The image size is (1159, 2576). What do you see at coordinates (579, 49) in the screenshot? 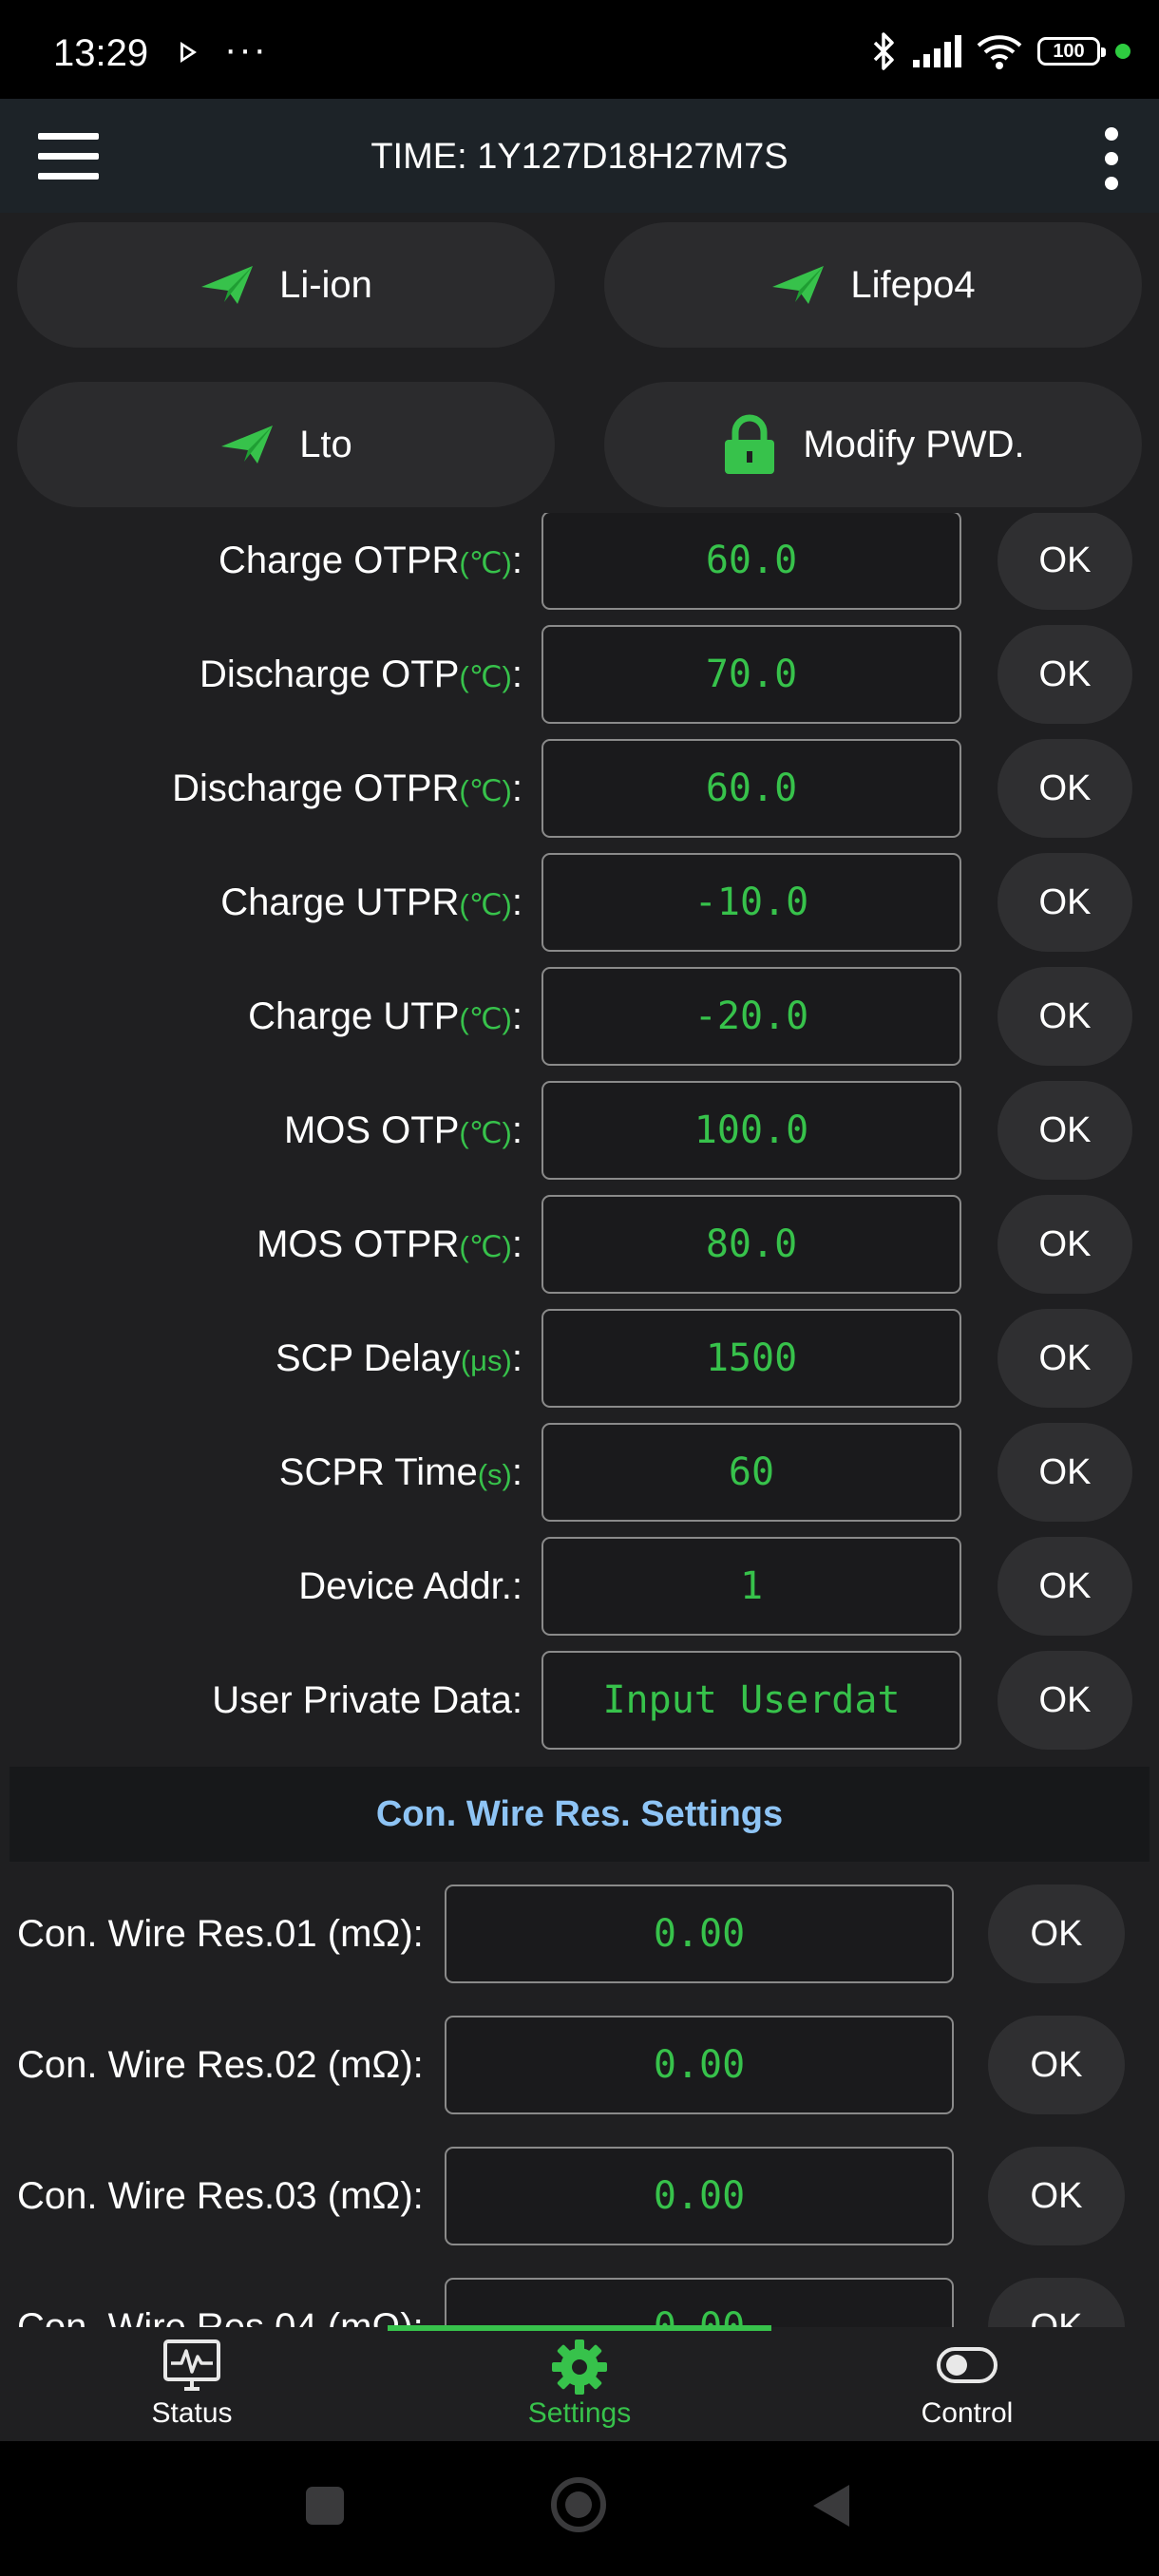
I see `status-bar: 13:29 ··· 100` at bounding box center [579, 49].